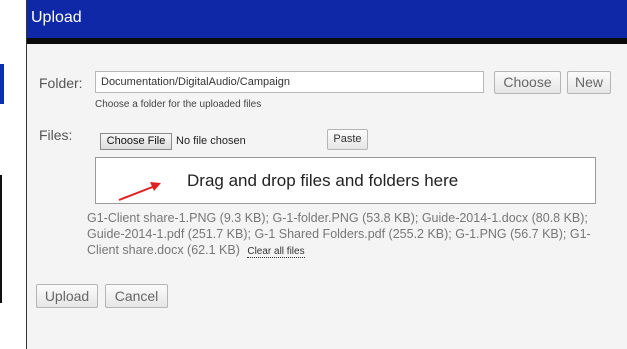 This screenshot has height=349, width=627. What do you see at coordinates (527, 82) in the screenshot?
I see `choose-folder-button: Choose` at bounding box center [527, 82].